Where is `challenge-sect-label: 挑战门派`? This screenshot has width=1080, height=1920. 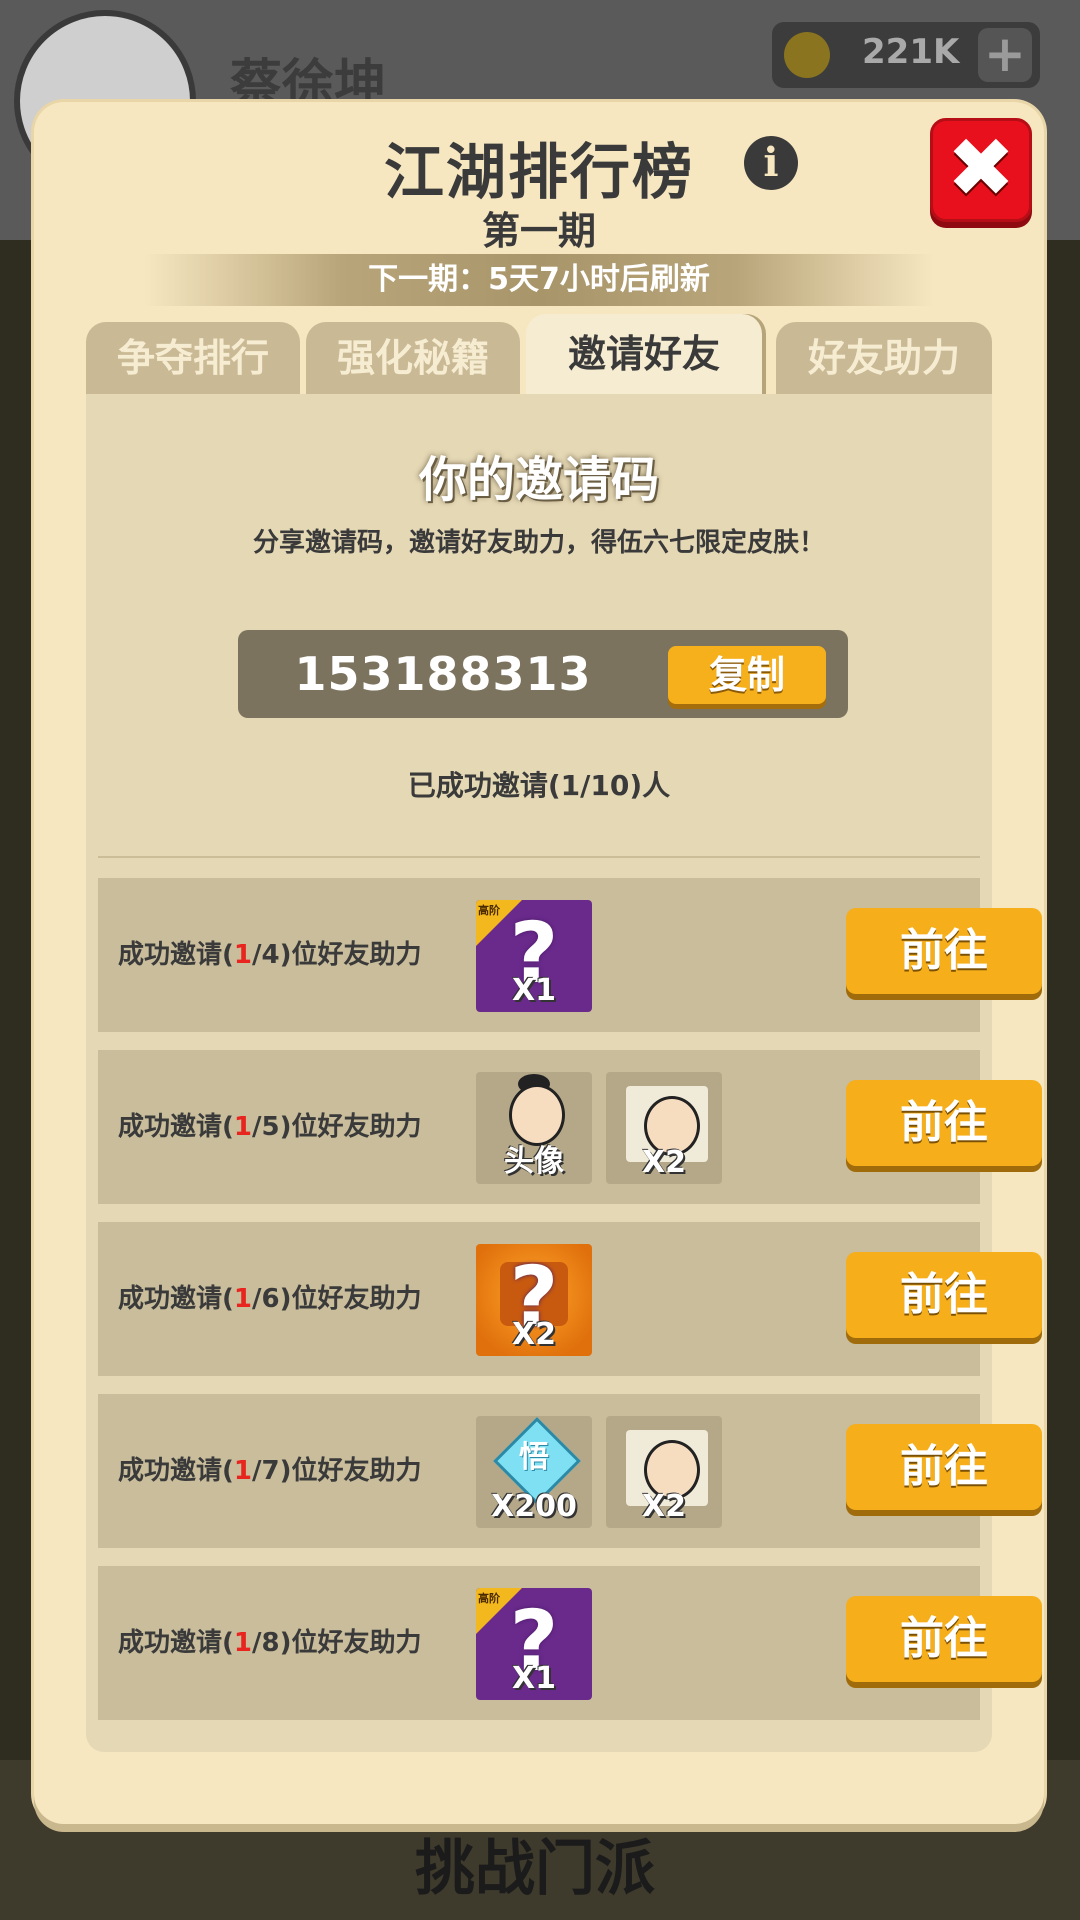
challenge-sect-label: 挑战门派 is located at coordinates (535, 1869).